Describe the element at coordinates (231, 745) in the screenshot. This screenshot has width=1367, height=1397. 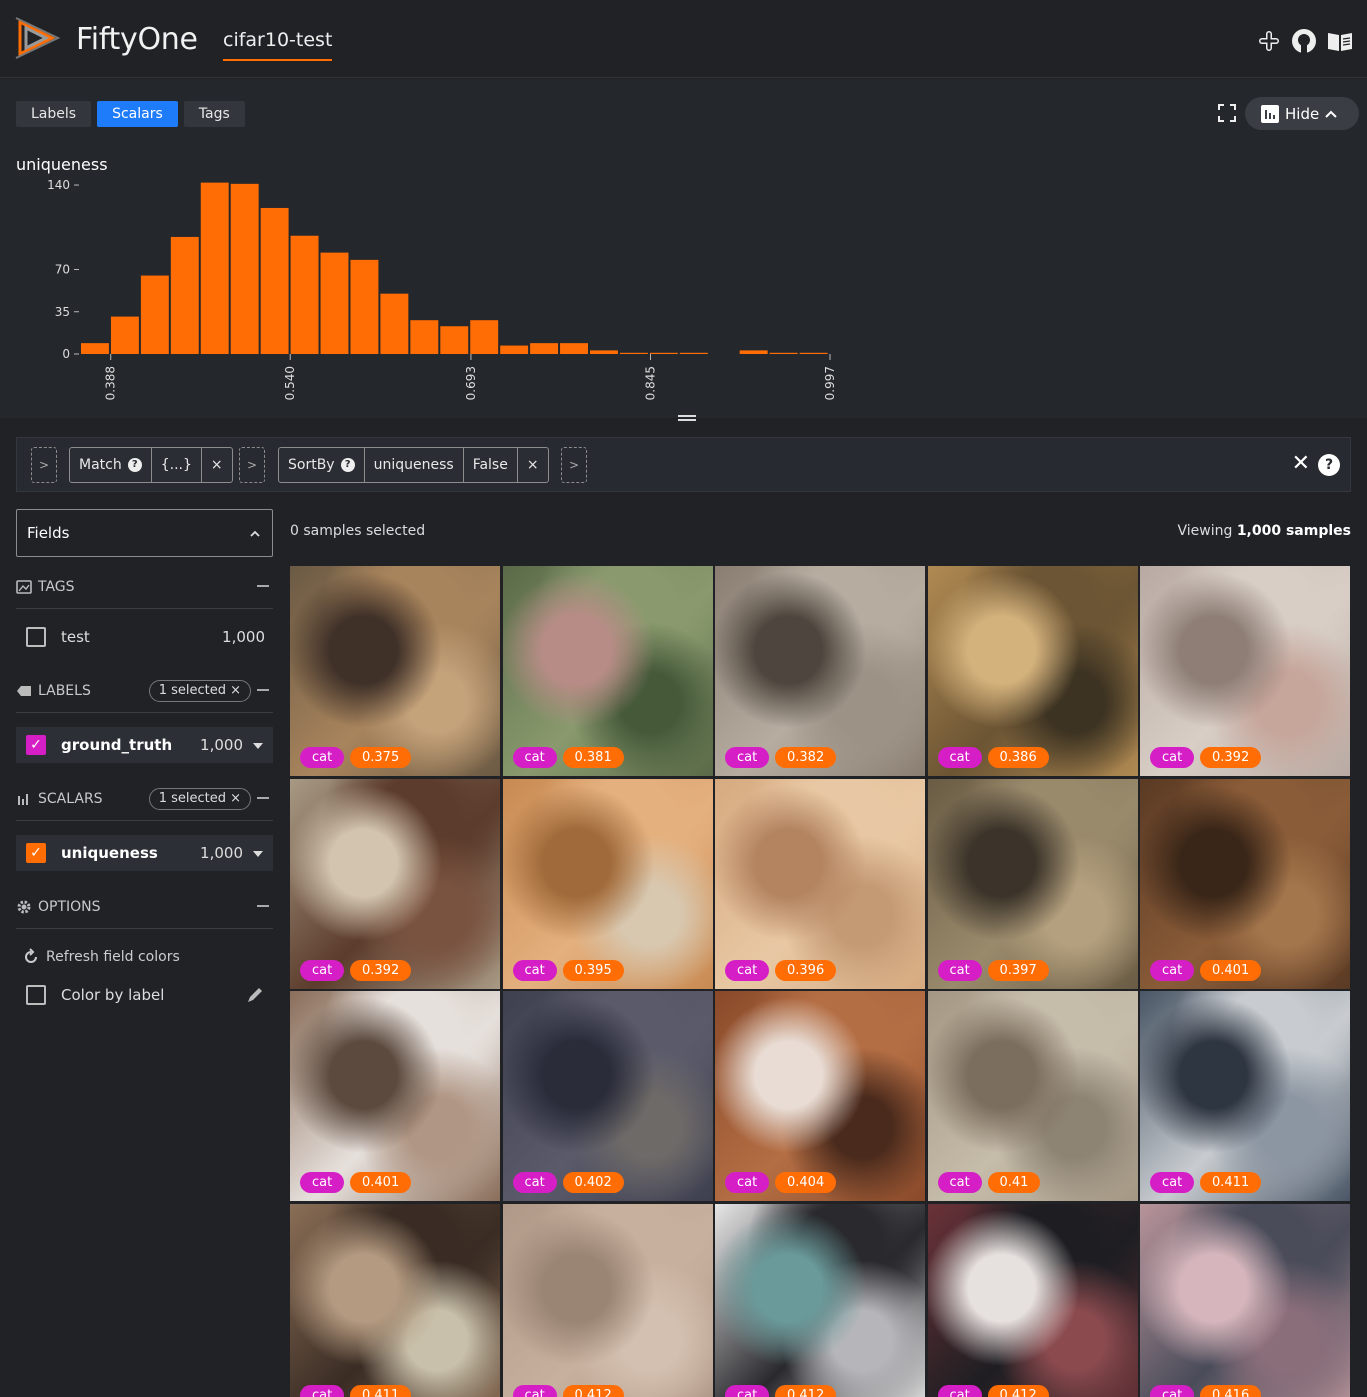
I see `label-row-count: 1,000` at that location.